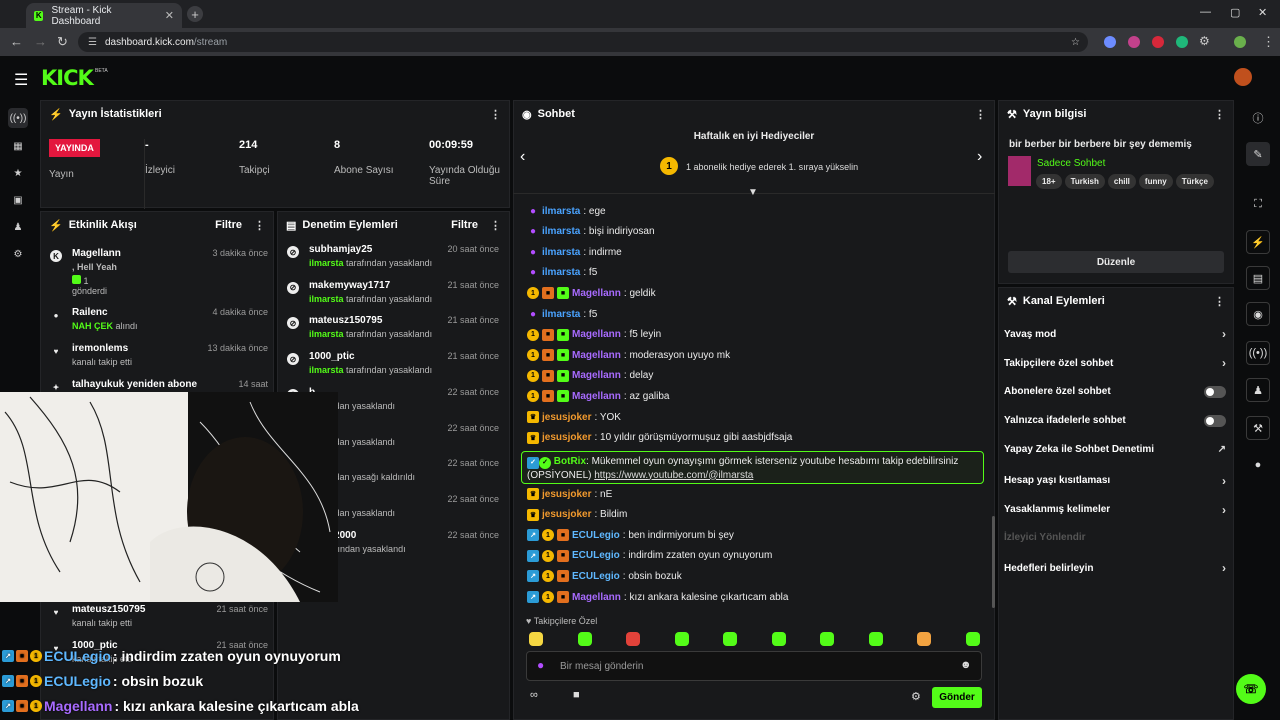 The height and width of the screenshot is (720, 1280). What do you see at coordinates (1258, 118) in the screenshot?
I see `info-icon: ⓘ` at bounding box center [1258, 118].